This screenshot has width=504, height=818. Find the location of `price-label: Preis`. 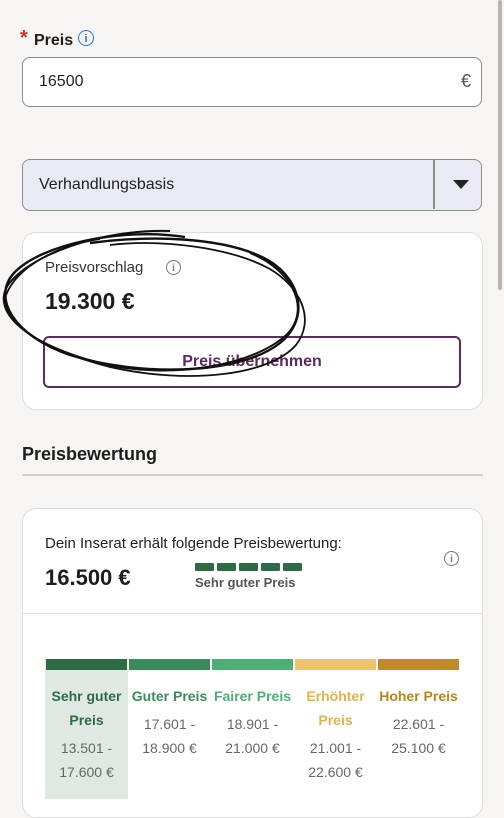

price-label: Preis is located at coordinates (54, 40).